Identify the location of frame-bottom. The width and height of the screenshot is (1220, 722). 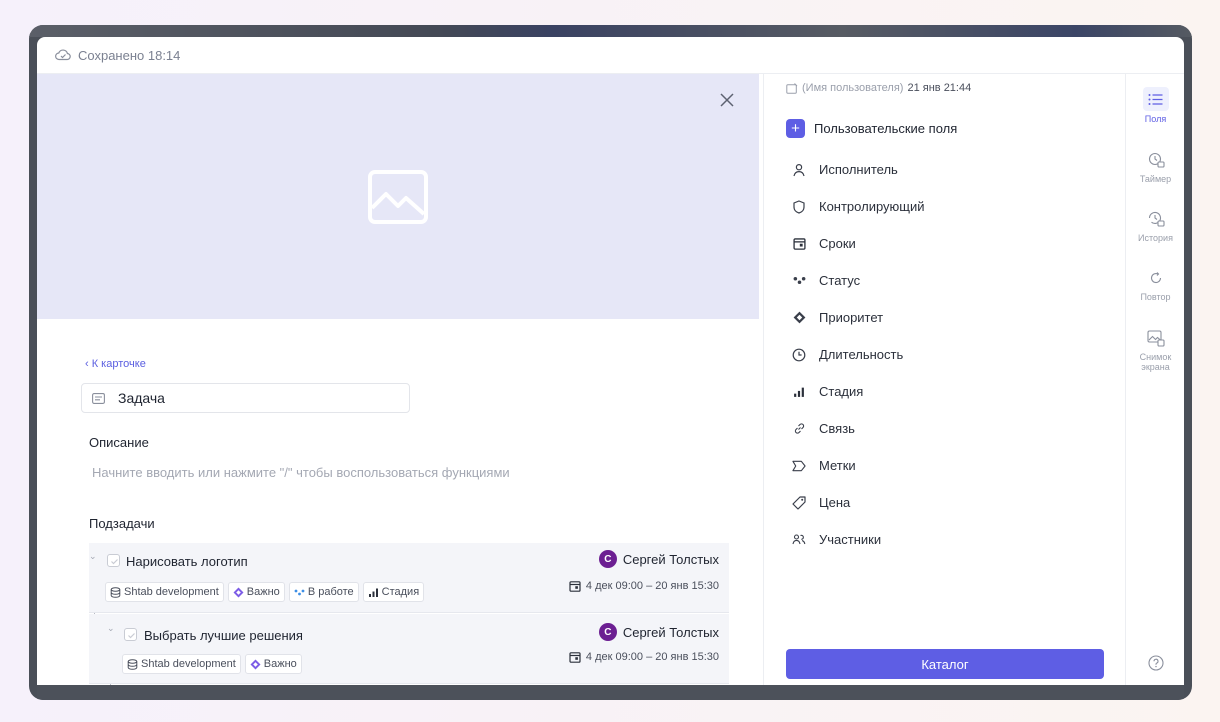
(610, 692).